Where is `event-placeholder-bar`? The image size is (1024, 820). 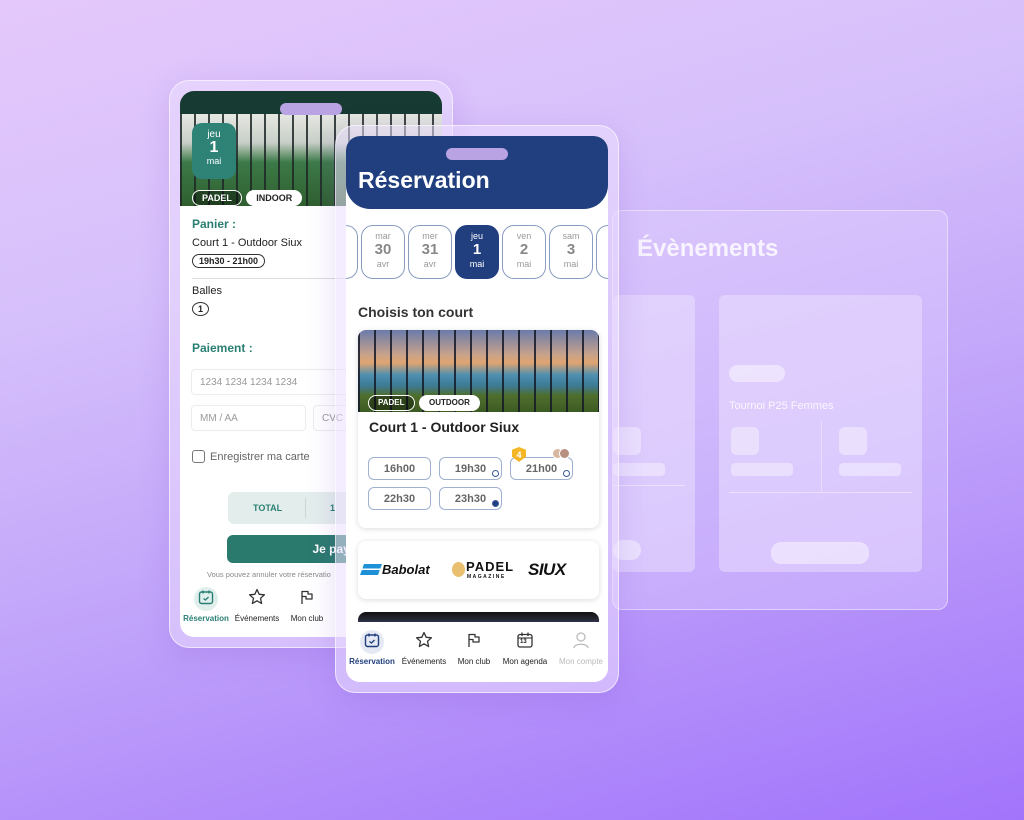
event-placeholder-bar is located at coordinates (870, 469).